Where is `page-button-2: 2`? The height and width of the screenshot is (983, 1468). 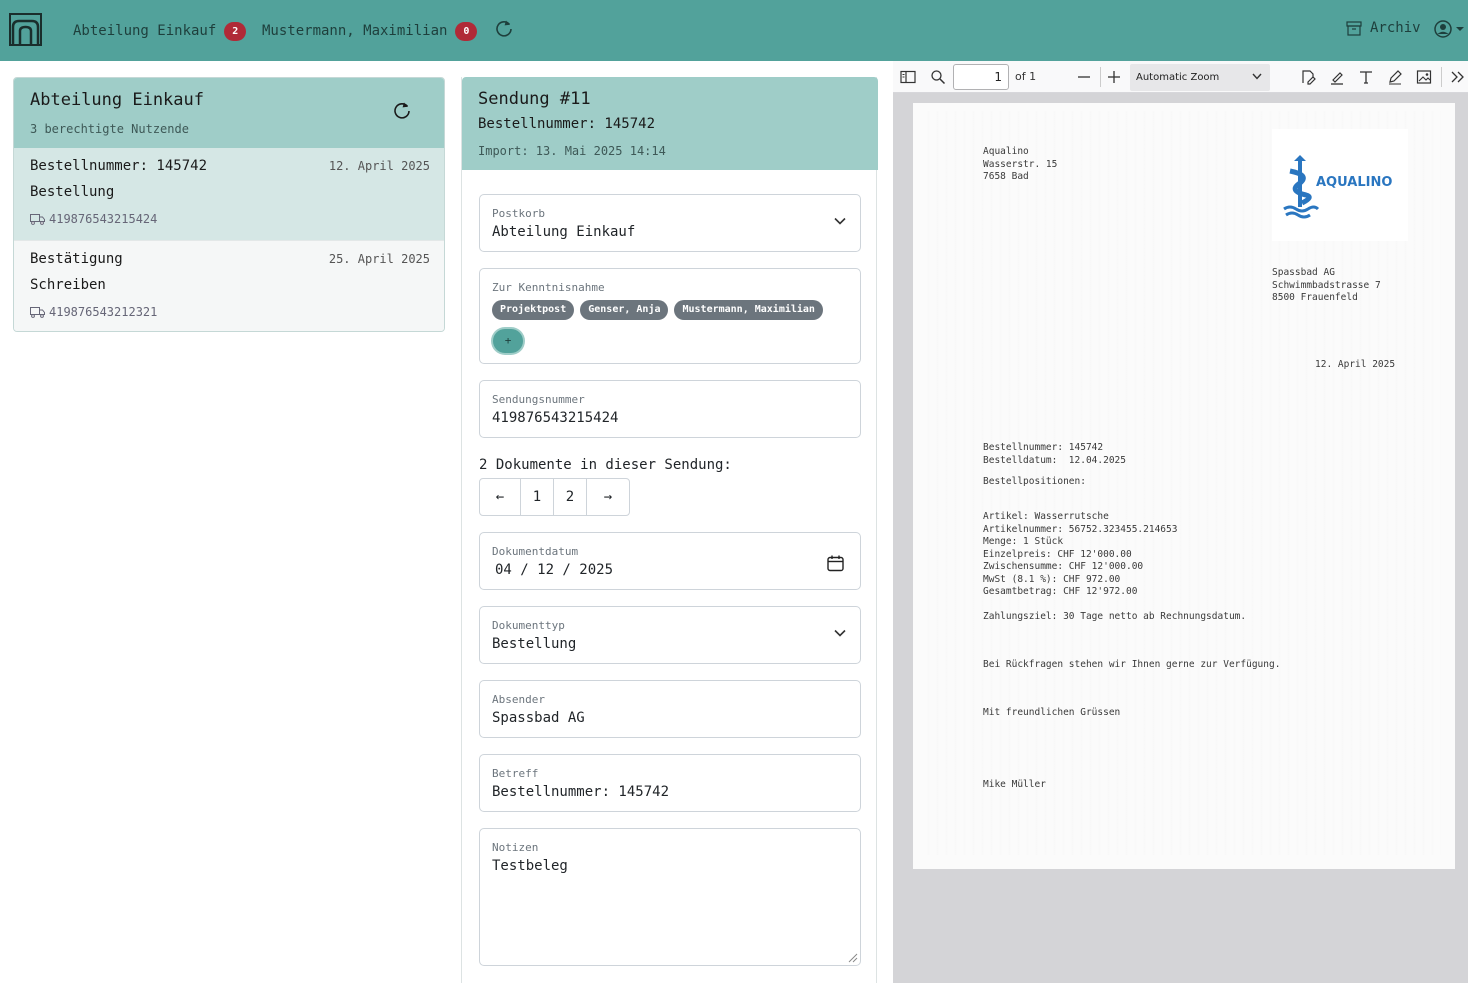
page-button-2: 2 is located at coordinates (570, 497).